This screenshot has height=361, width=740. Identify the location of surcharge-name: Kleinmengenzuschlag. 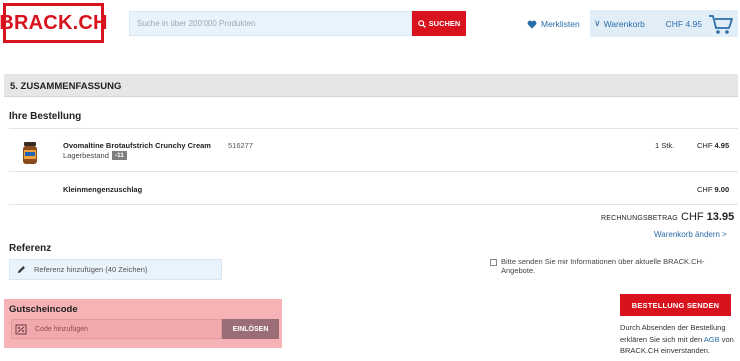
(103, 189).